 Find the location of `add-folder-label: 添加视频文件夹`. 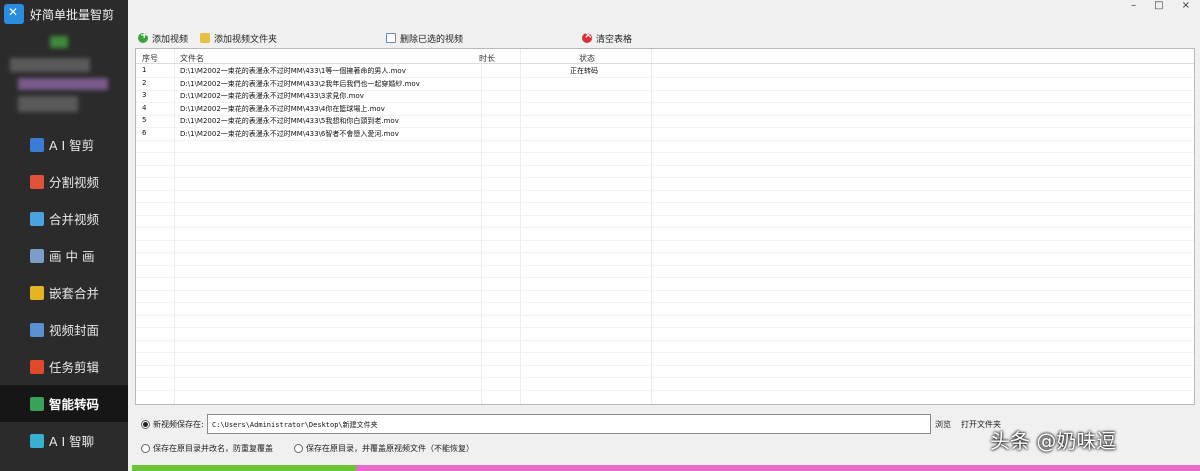

add-folder-label: 添加视频文件夹 is located at coordinates (246, 39).